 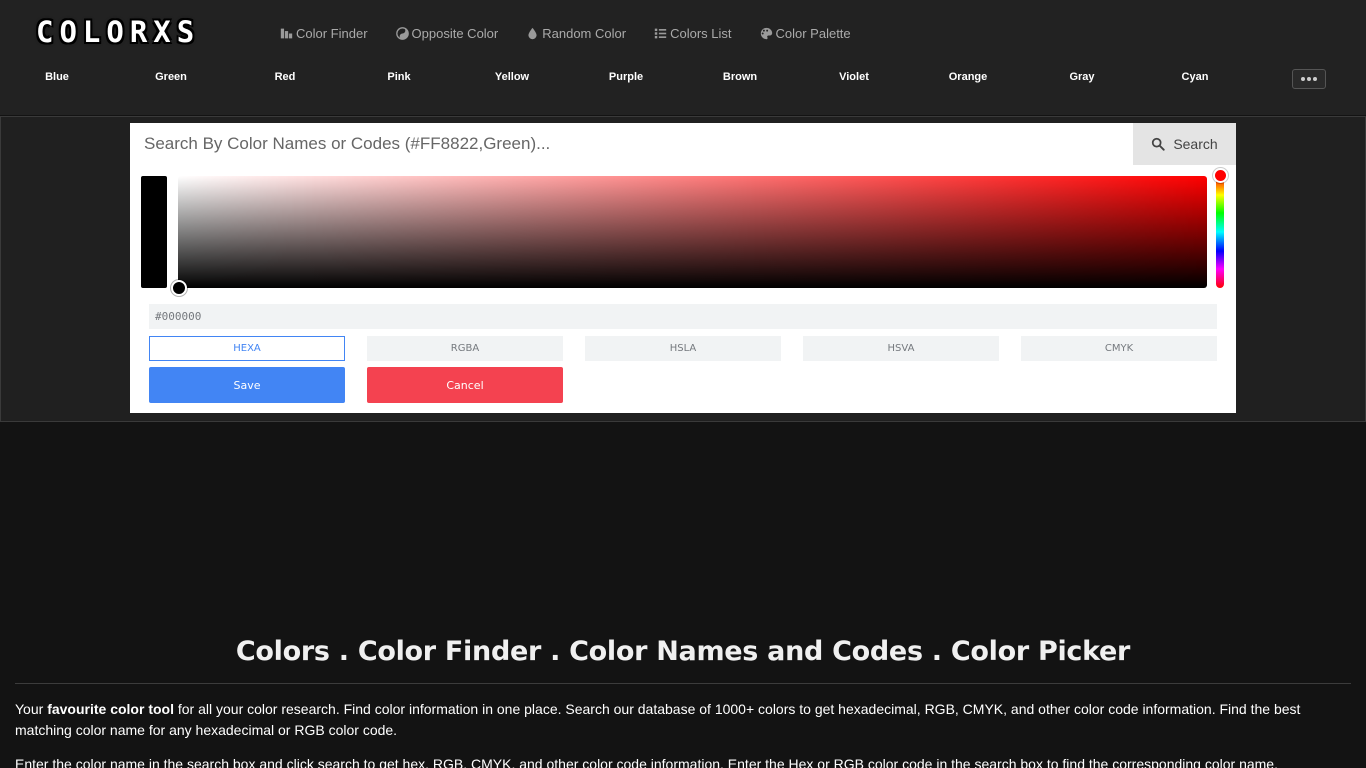 What do you see at coordinates (1309, 79) in the screenshot?
I see `more-categories-button` at bounding box center [1309, 79].